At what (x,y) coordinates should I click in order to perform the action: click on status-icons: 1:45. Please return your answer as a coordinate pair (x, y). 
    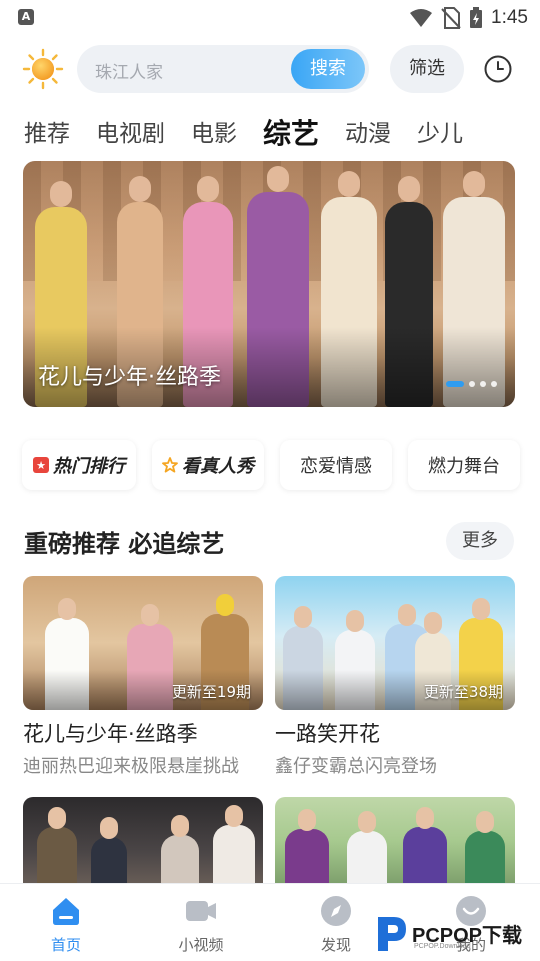
    Looking at the image, I should click on (468, 18).